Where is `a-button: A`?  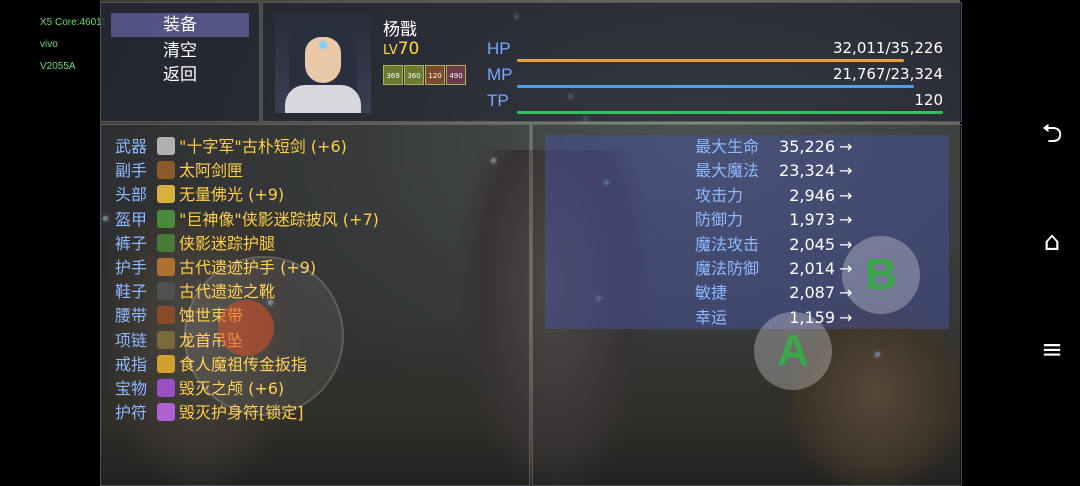 a-button: A is located at coordinates (793, 351).